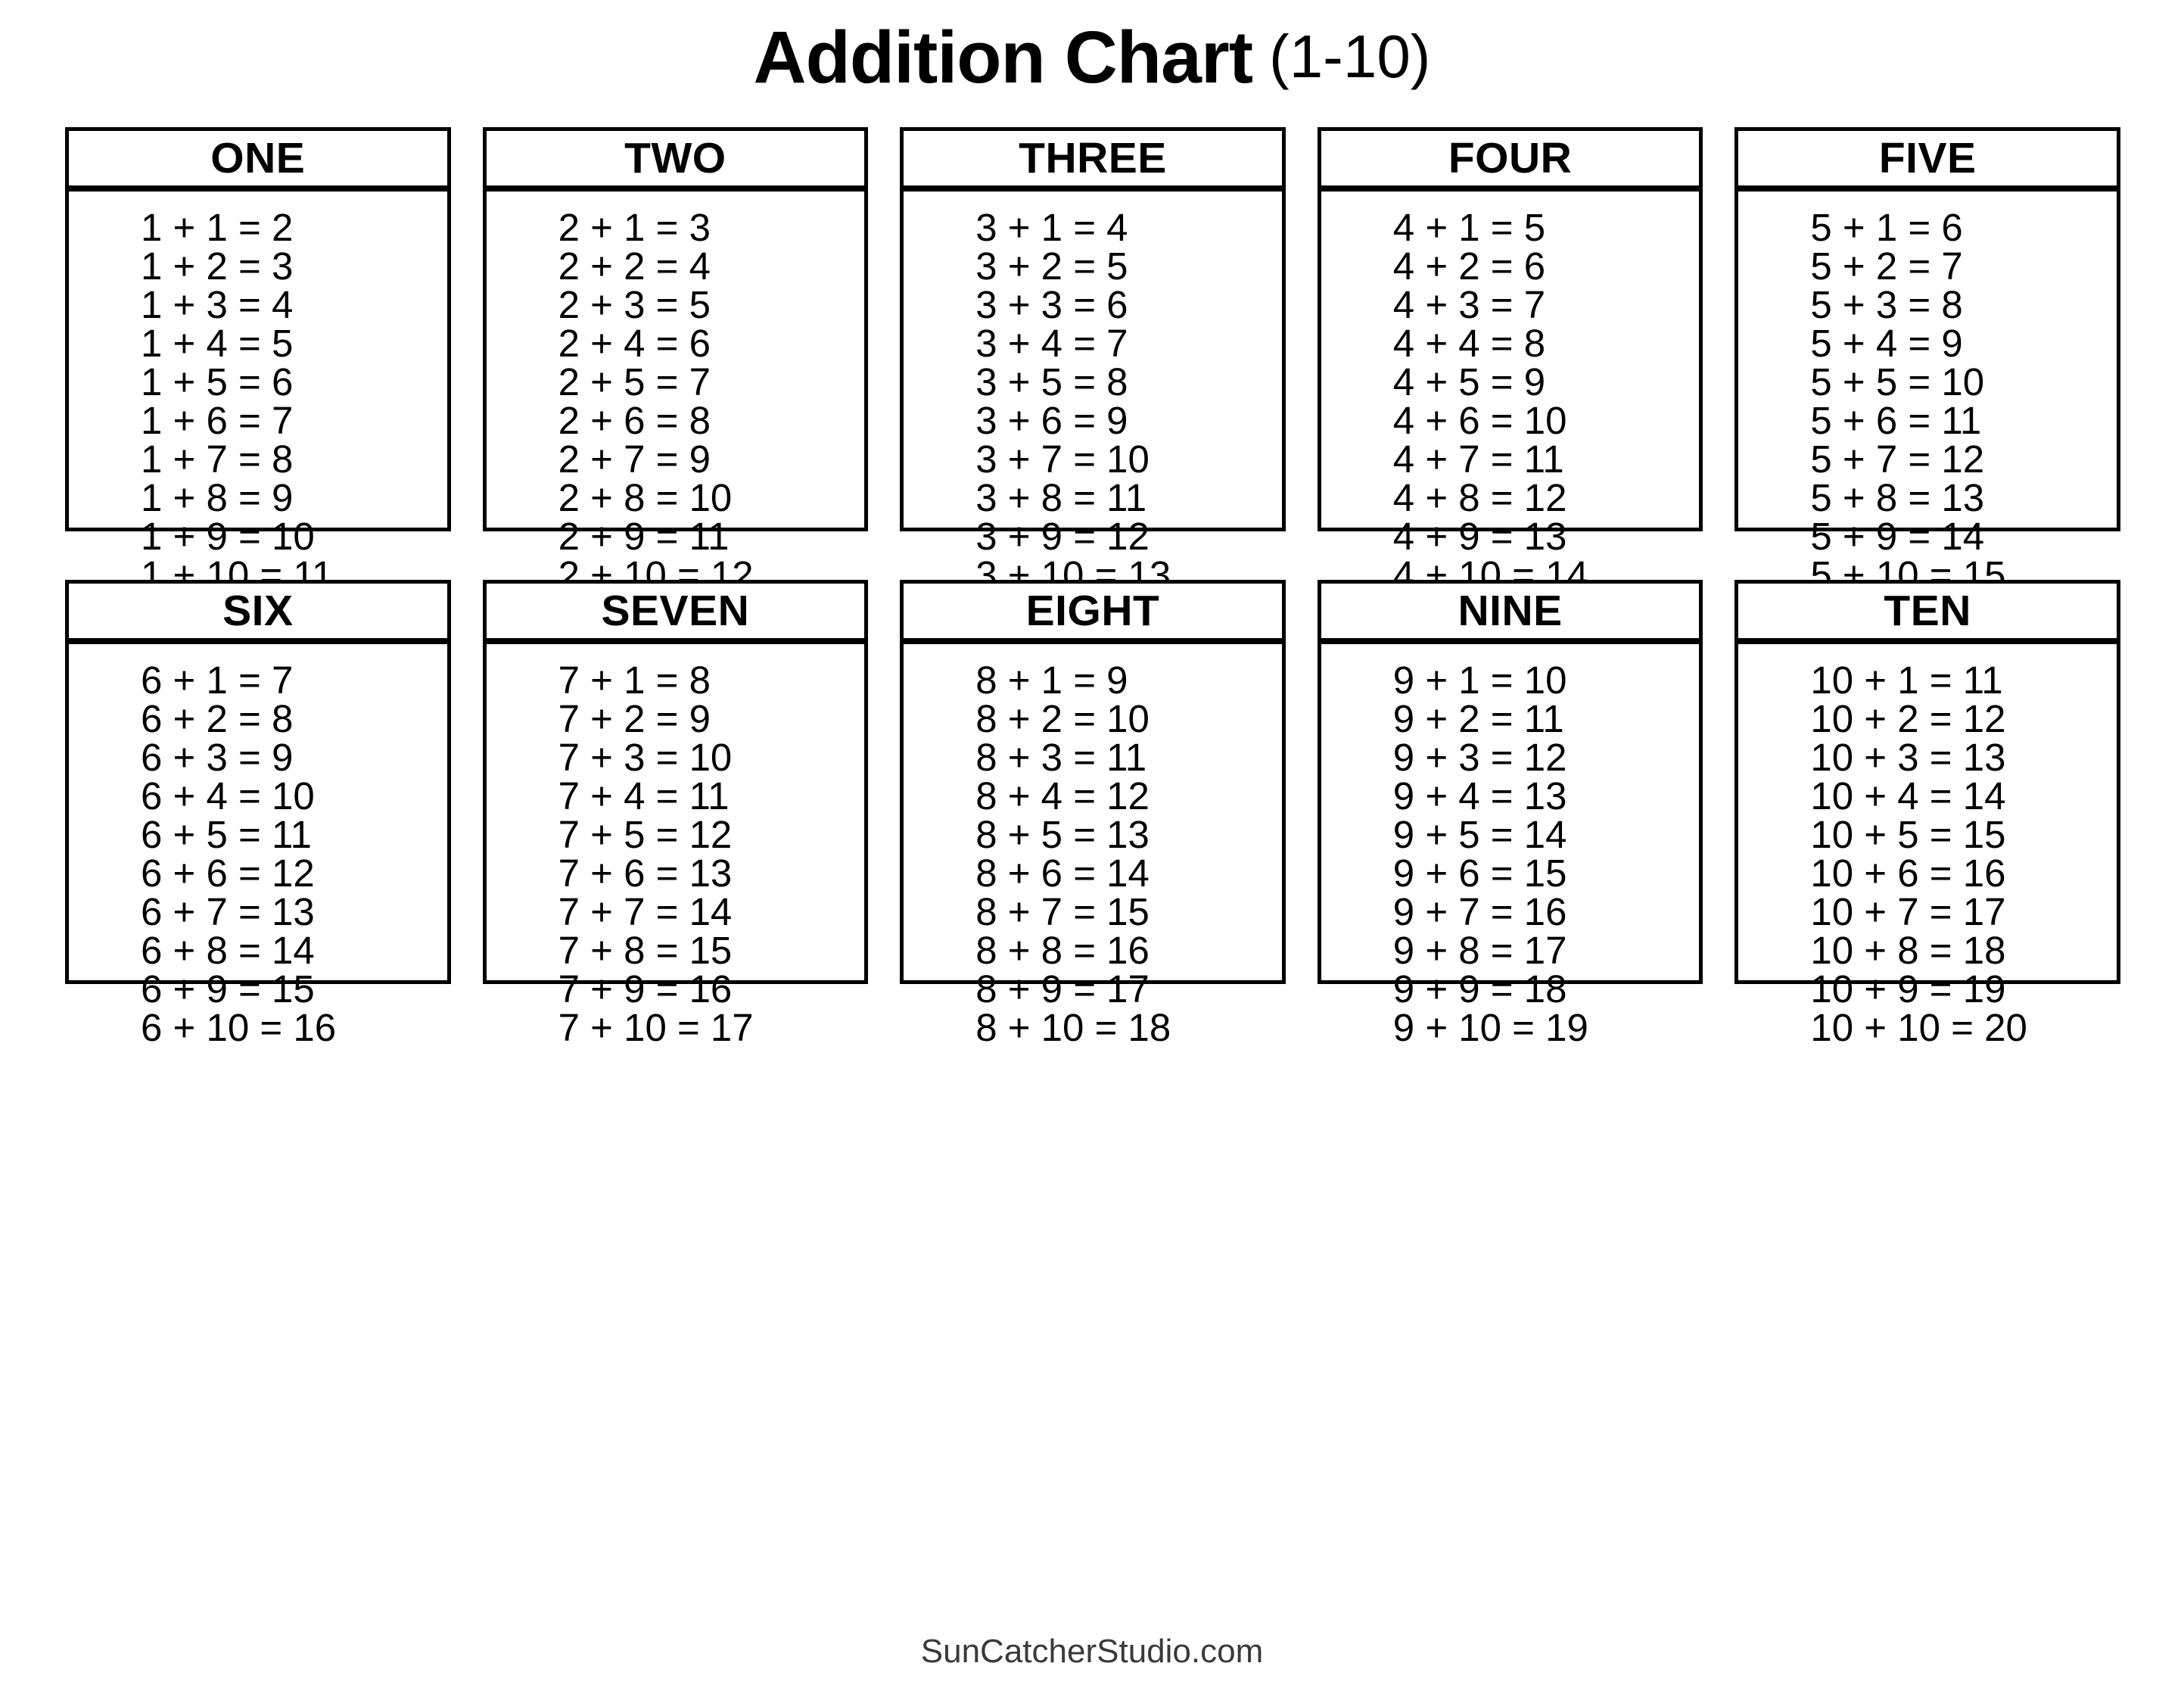 Image resolution: width=2184 pixels, height=1688 pixels. I want to click on fact-row: 1 + 1 = 2, so click(217, 227).